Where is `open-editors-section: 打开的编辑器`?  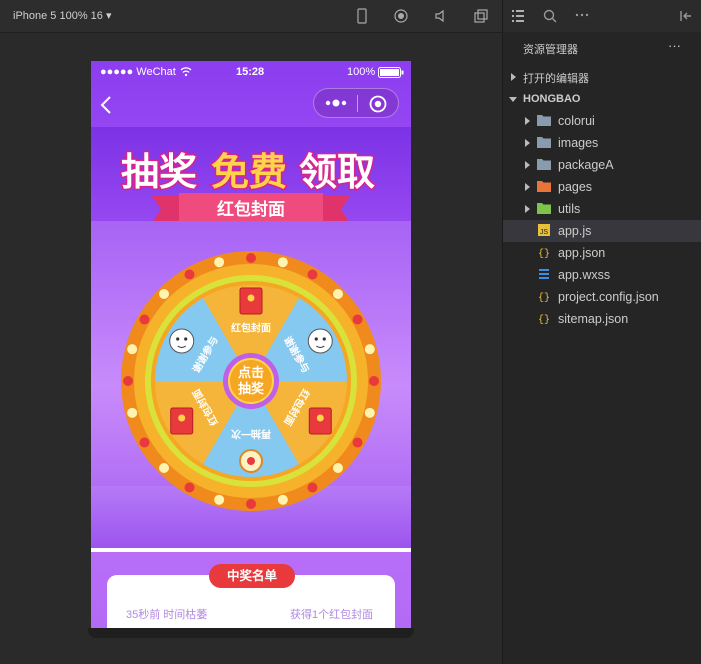 open-editors-section: 打开的编辑器 is located at coordinates (602, 77).